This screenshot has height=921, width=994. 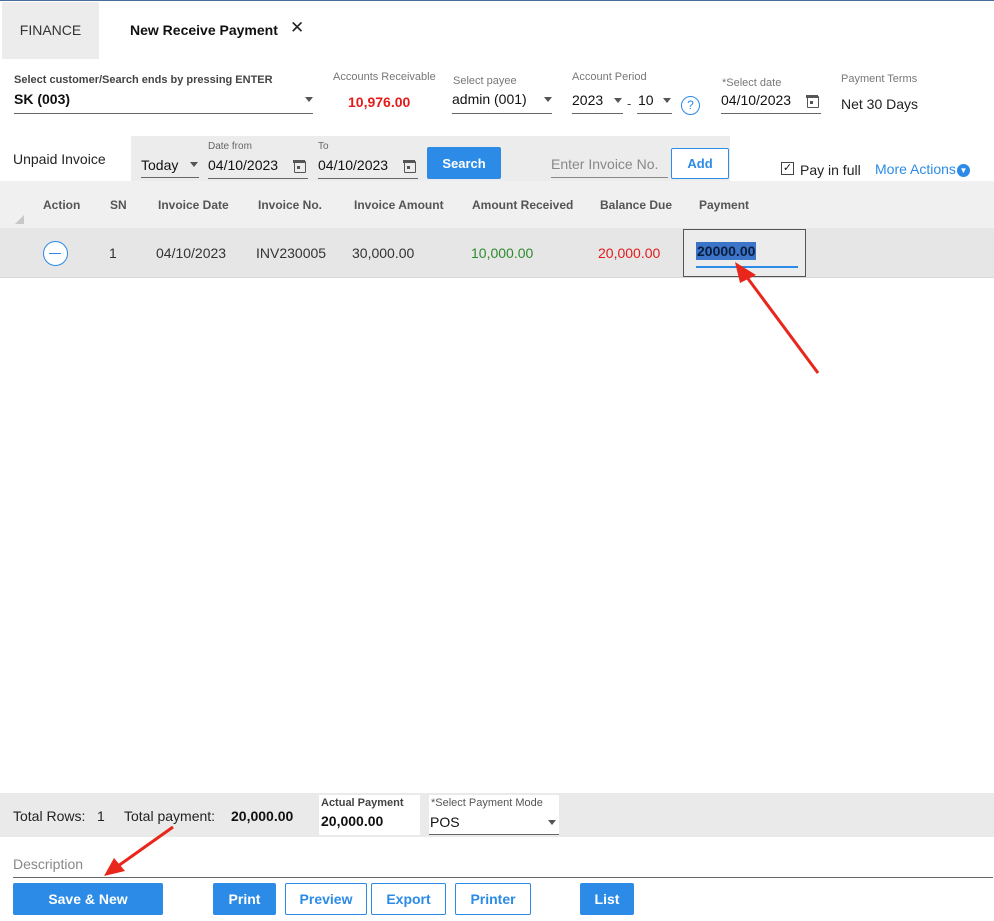 What do you see at coordinates (352, 821) in the screenshot?
I see `actual-payment-value: 20,000.00` at bounding box center [352, 821].